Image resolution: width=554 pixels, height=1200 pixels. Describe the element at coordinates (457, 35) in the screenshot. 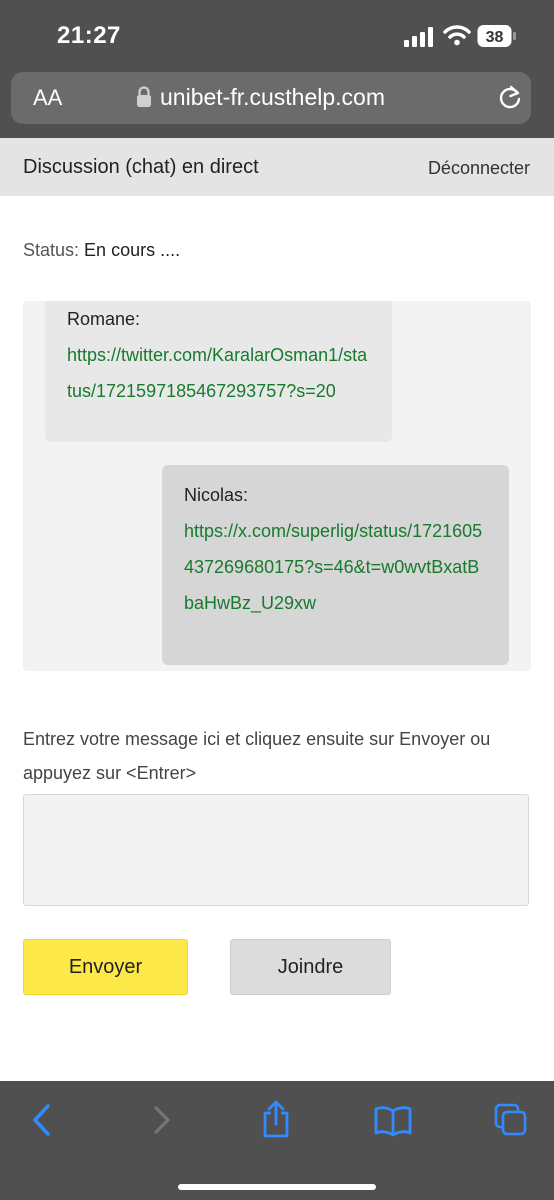

I see `wifi-icon` at that location.